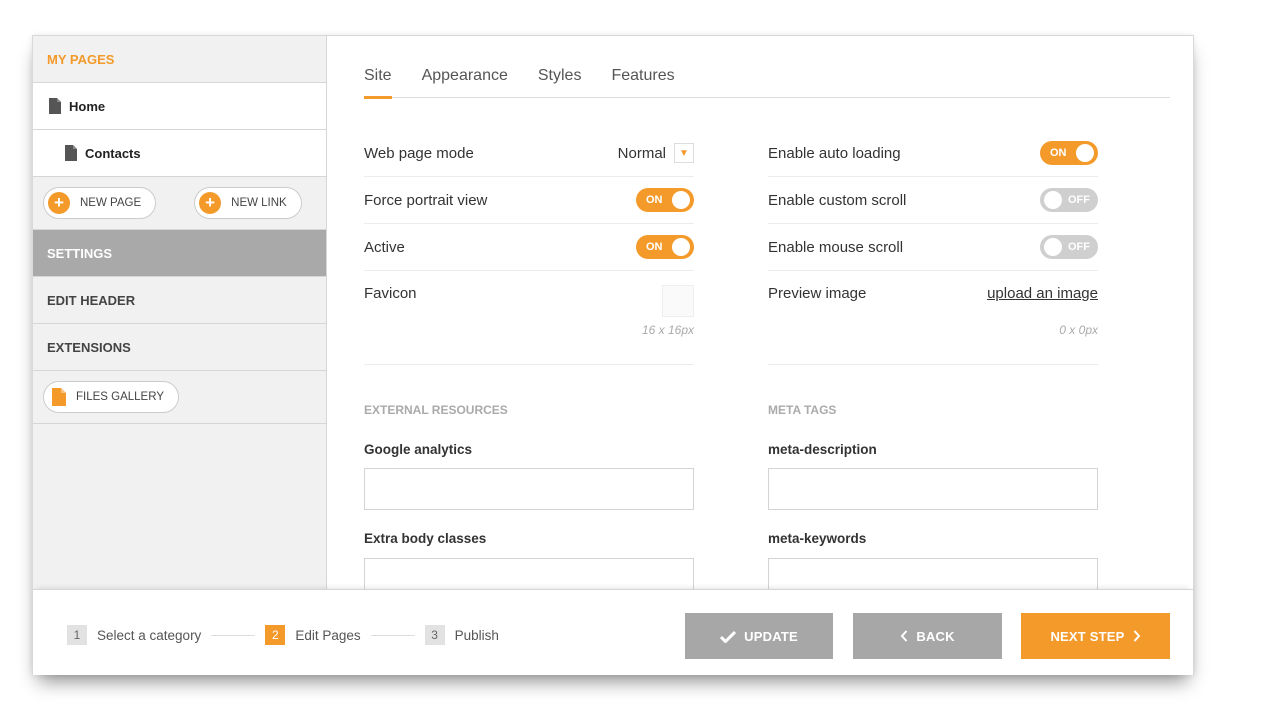 This screenshot has height=719, width=1264. I want to click on auto-loading-label: Enable auto loading, so click(834, 153).